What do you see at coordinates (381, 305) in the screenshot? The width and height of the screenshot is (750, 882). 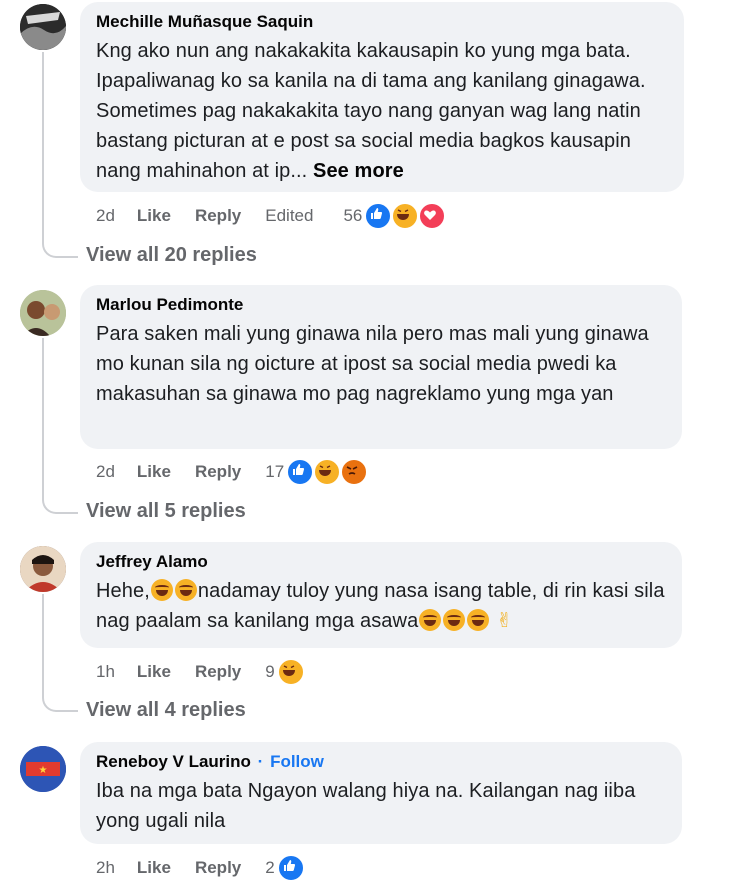 I see `comment-author: Marlou Pedimonte` at bounding box center [381, 305].